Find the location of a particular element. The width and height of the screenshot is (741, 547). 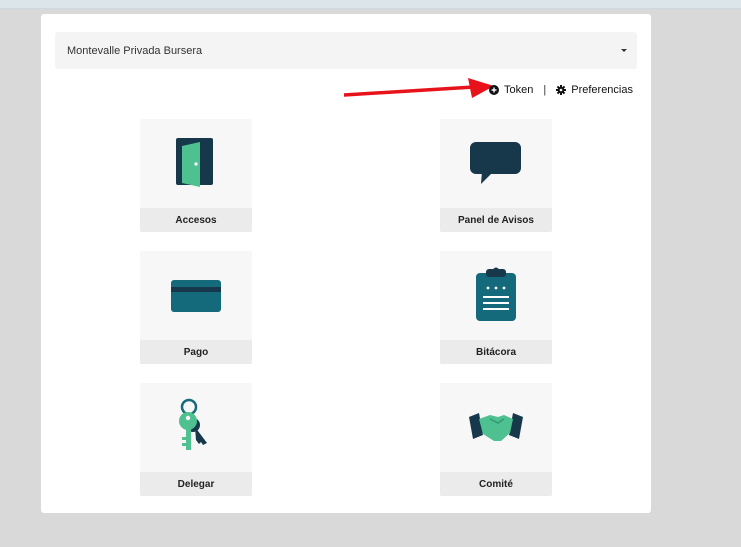

tile-comite: Comité is located at coordinates (496, 439).